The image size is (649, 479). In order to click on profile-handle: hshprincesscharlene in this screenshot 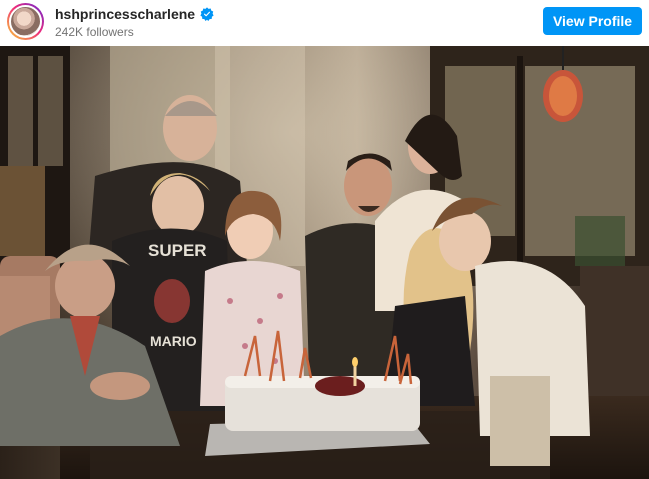, I will do `click(125, 14)`.